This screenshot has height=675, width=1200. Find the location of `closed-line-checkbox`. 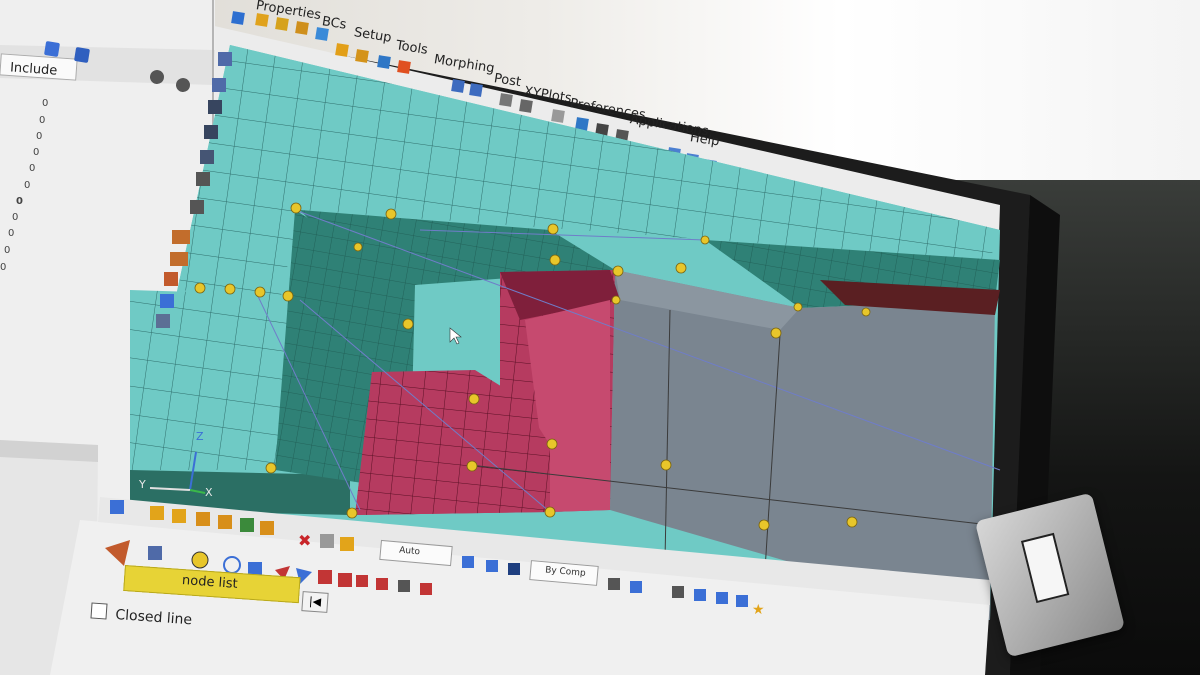

closed-line-checkbox is located at coordinates (99, 611).